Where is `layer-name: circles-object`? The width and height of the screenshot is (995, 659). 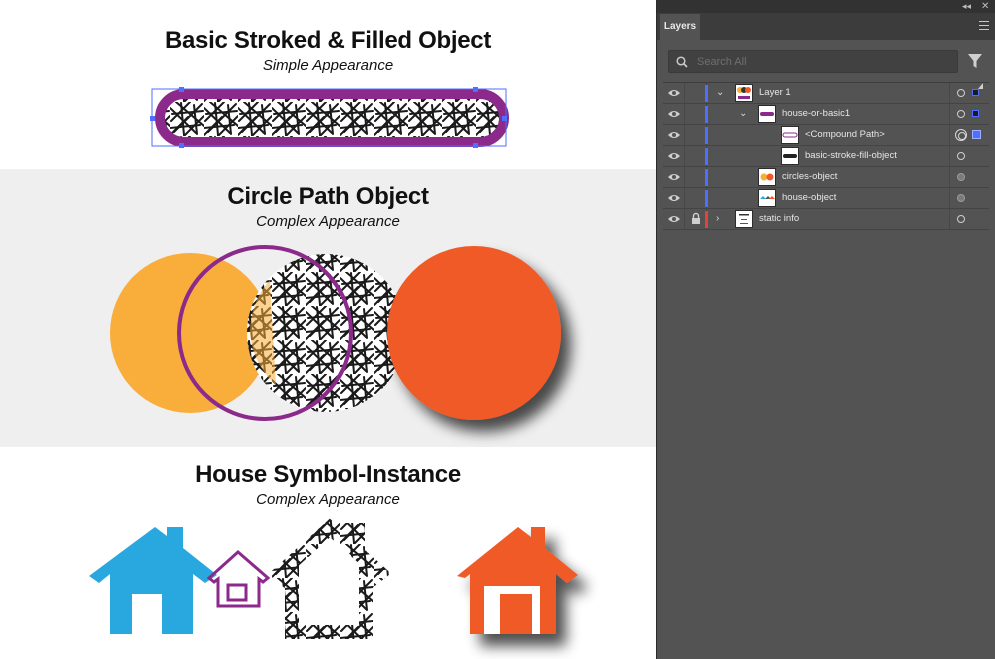
layer-name: circles-object is located at coordinates (809, 177).